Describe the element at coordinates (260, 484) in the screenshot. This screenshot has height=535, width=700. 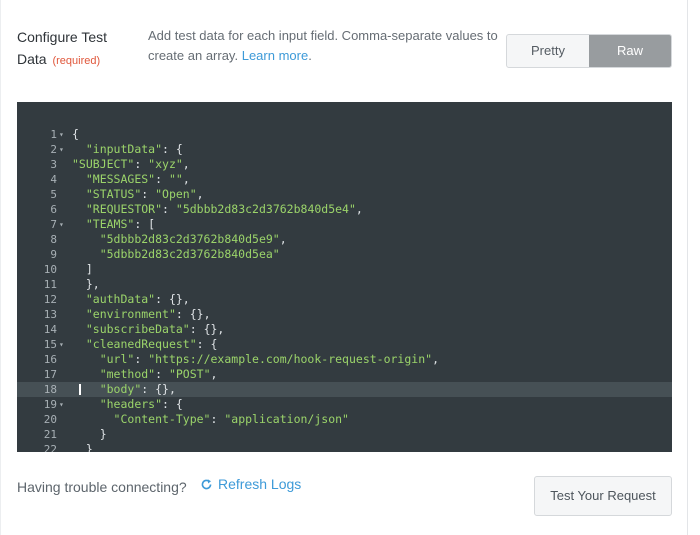
I see `refresh-logs-label: Refresh Logs` at that location.